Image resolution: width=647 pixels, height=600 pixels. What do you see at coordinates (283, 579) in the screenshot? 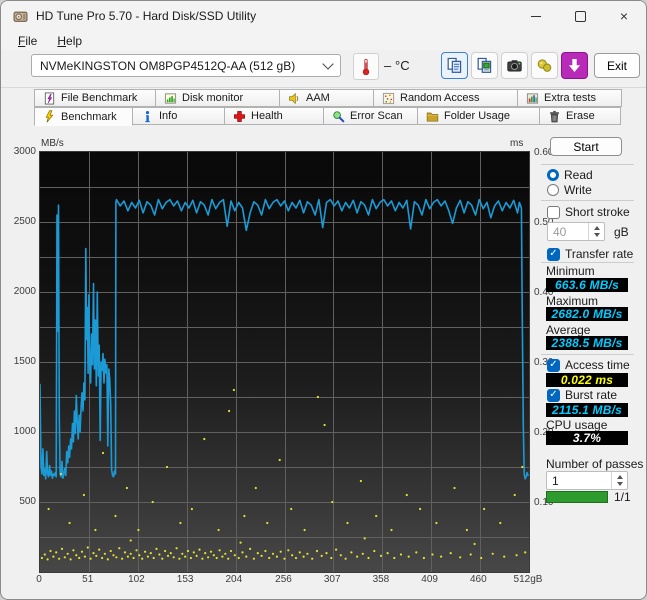
I see `axis-tick: 256` at bounding box center [283, 579].